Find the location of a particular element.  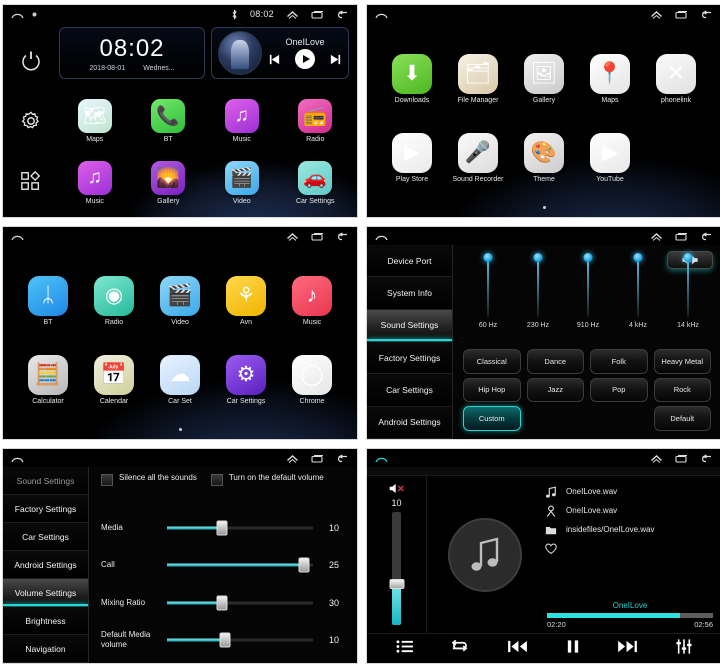

player-meta-row: OneILove.wav is located at coordinates (629, 510).